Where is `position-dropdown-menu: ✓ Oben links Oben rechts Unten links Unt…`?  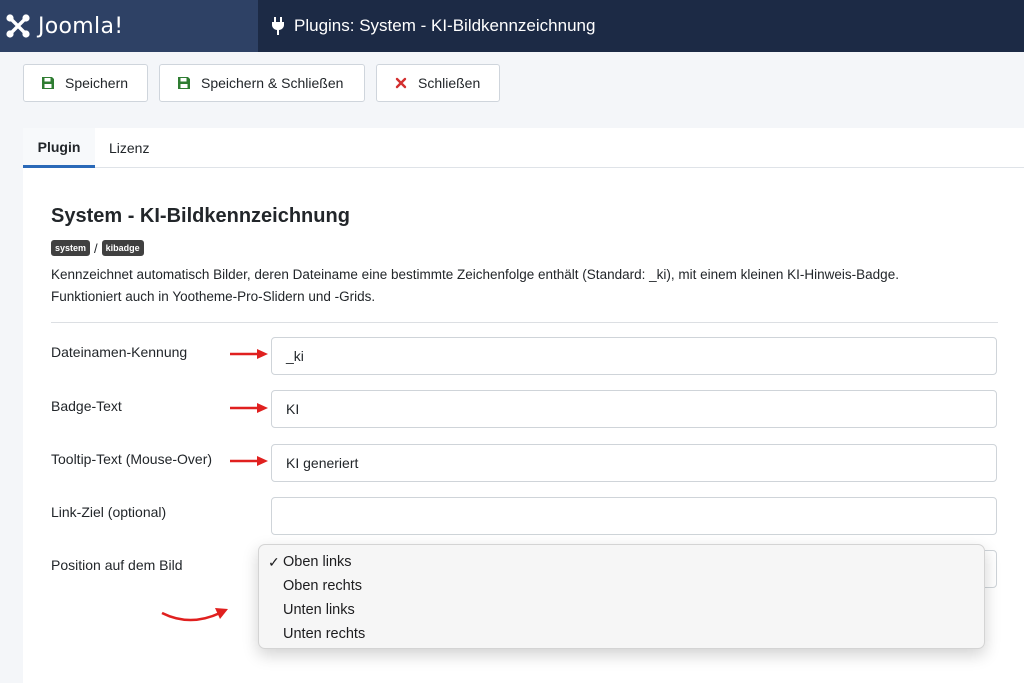
position-dropdown-menu: ✓ Oben links Oben rechts Unten links Unt… is located at coordinates (621, 596).